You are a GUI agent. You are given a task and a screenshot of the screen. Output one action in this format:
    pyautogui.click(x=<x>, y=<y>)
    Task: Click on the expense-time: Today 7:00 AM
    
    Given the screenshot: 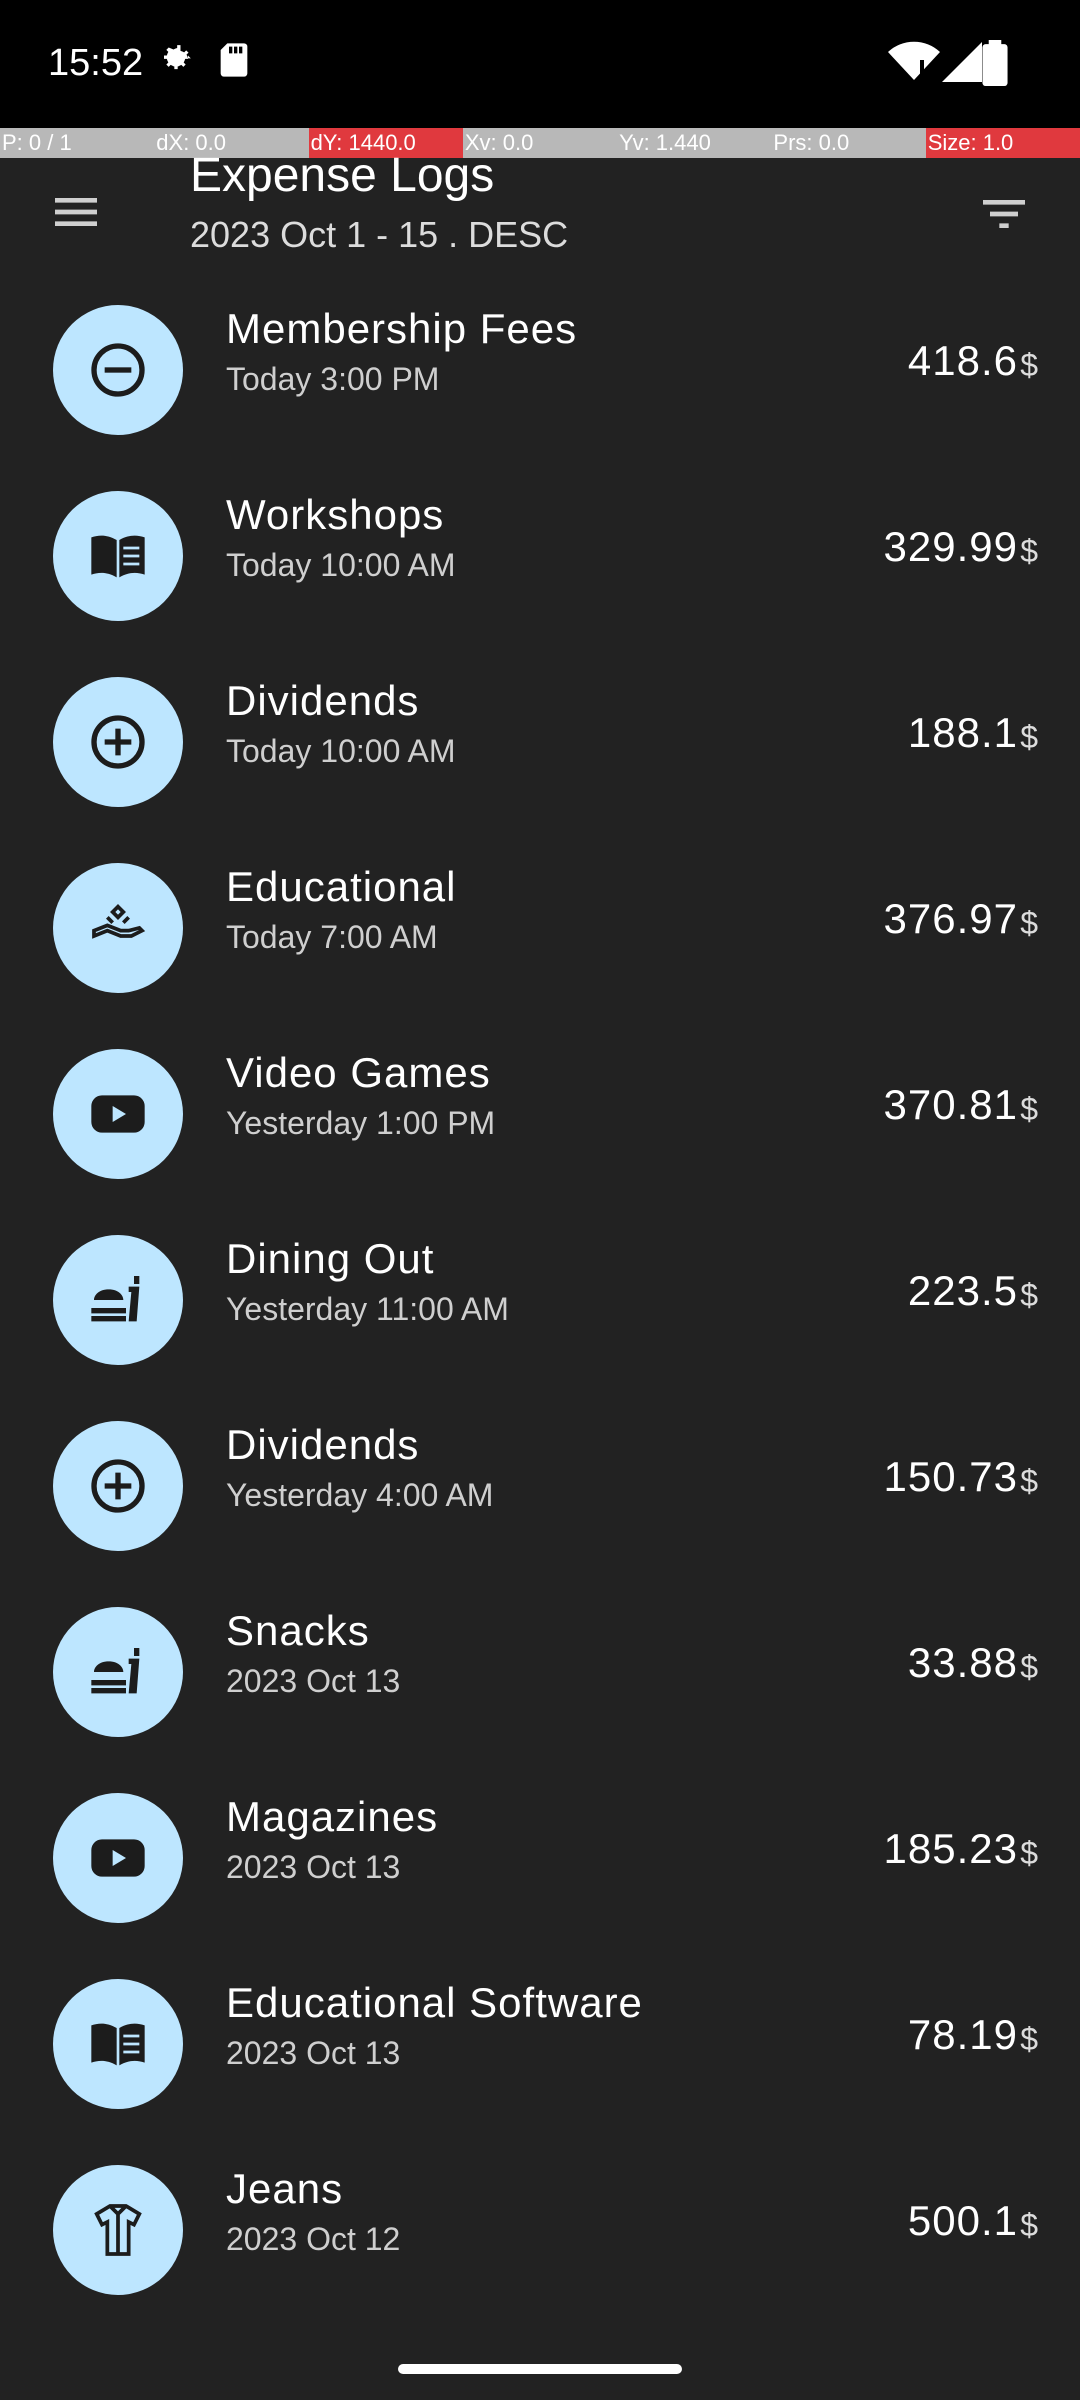 What is the action you would take?
    pyautogui.click(x=332, y=937)
    